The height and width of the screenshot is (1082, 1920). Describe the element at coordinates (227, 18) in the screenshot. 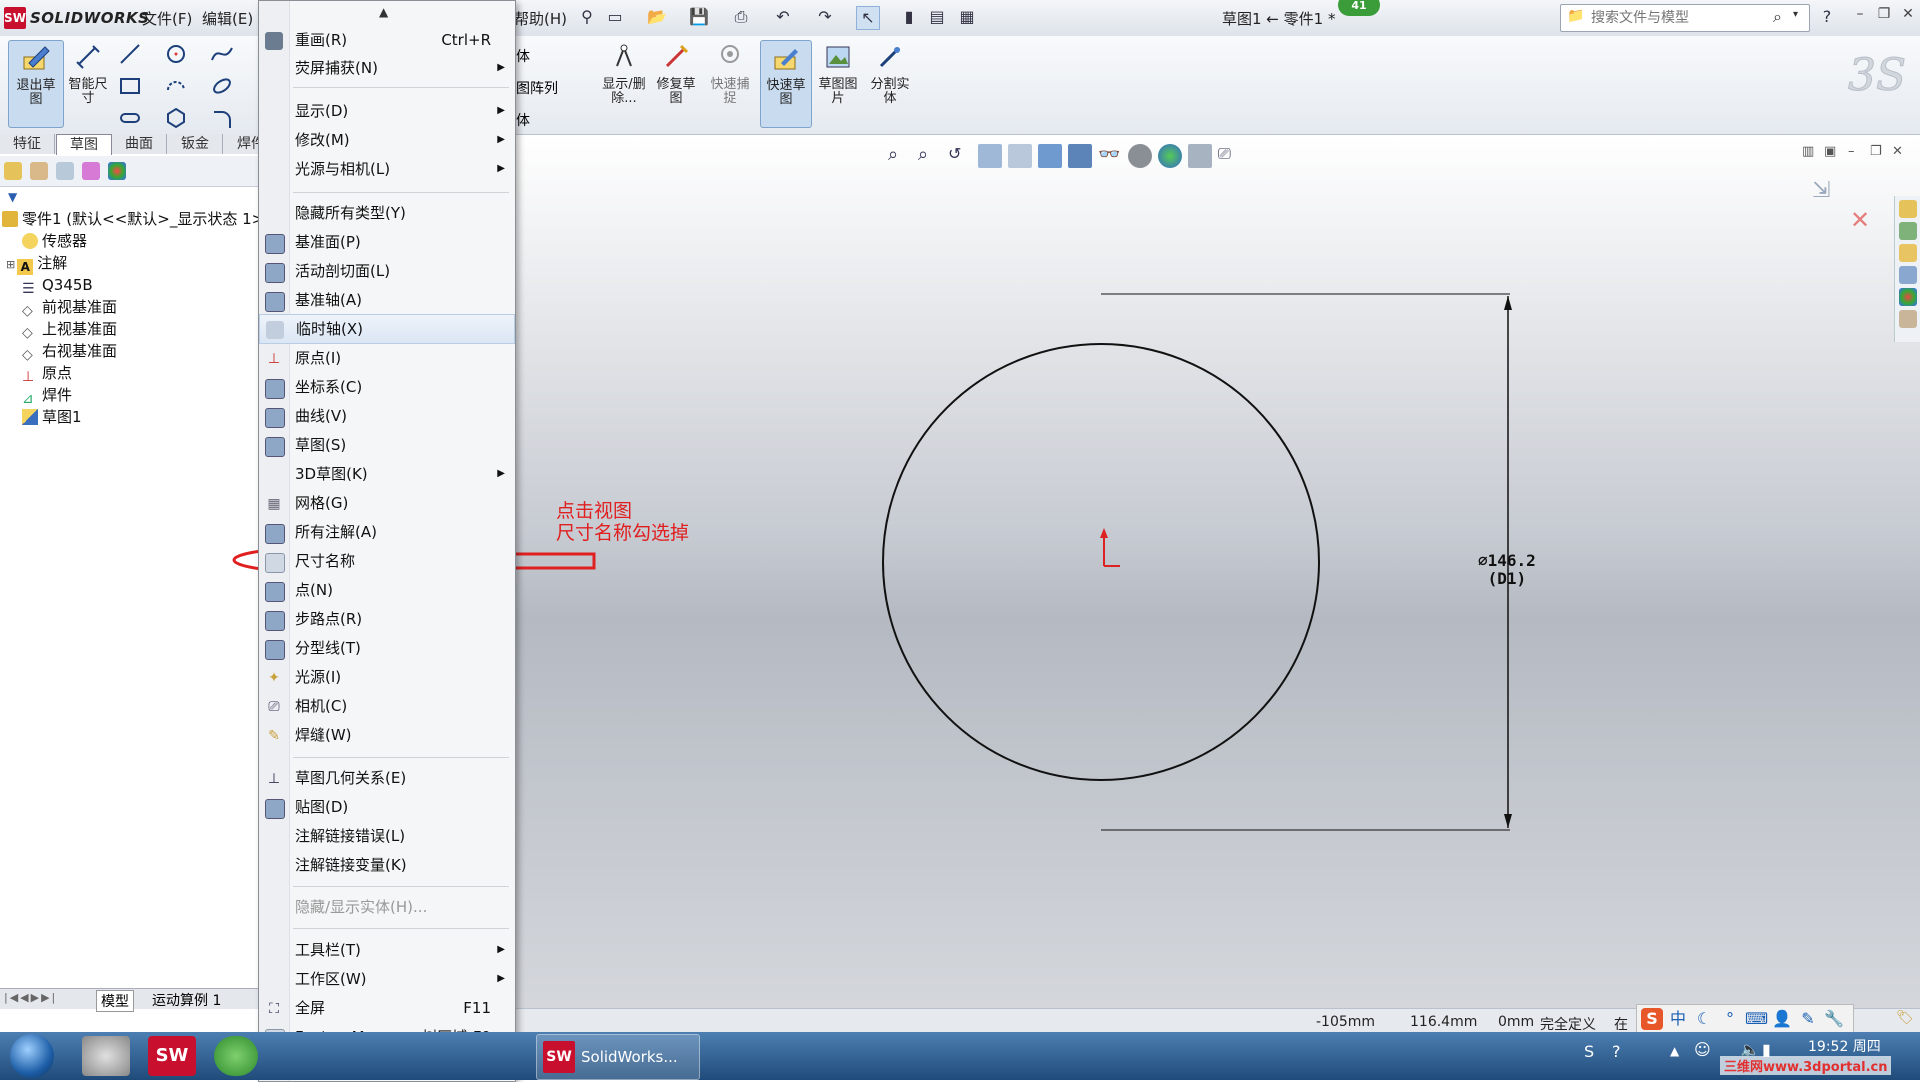

I see `menu-edit: 编辑(E)` at that location.